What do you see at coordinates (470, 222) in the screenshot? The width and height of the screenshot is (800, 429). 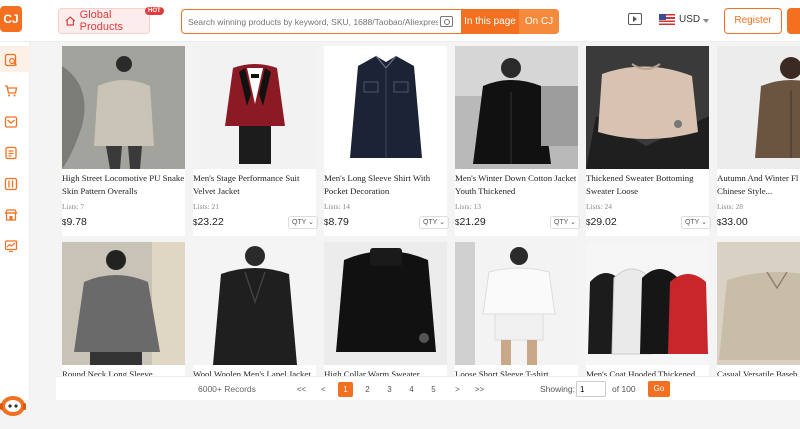 I see `product-price: $21.29` at bounding box center [470, 222].